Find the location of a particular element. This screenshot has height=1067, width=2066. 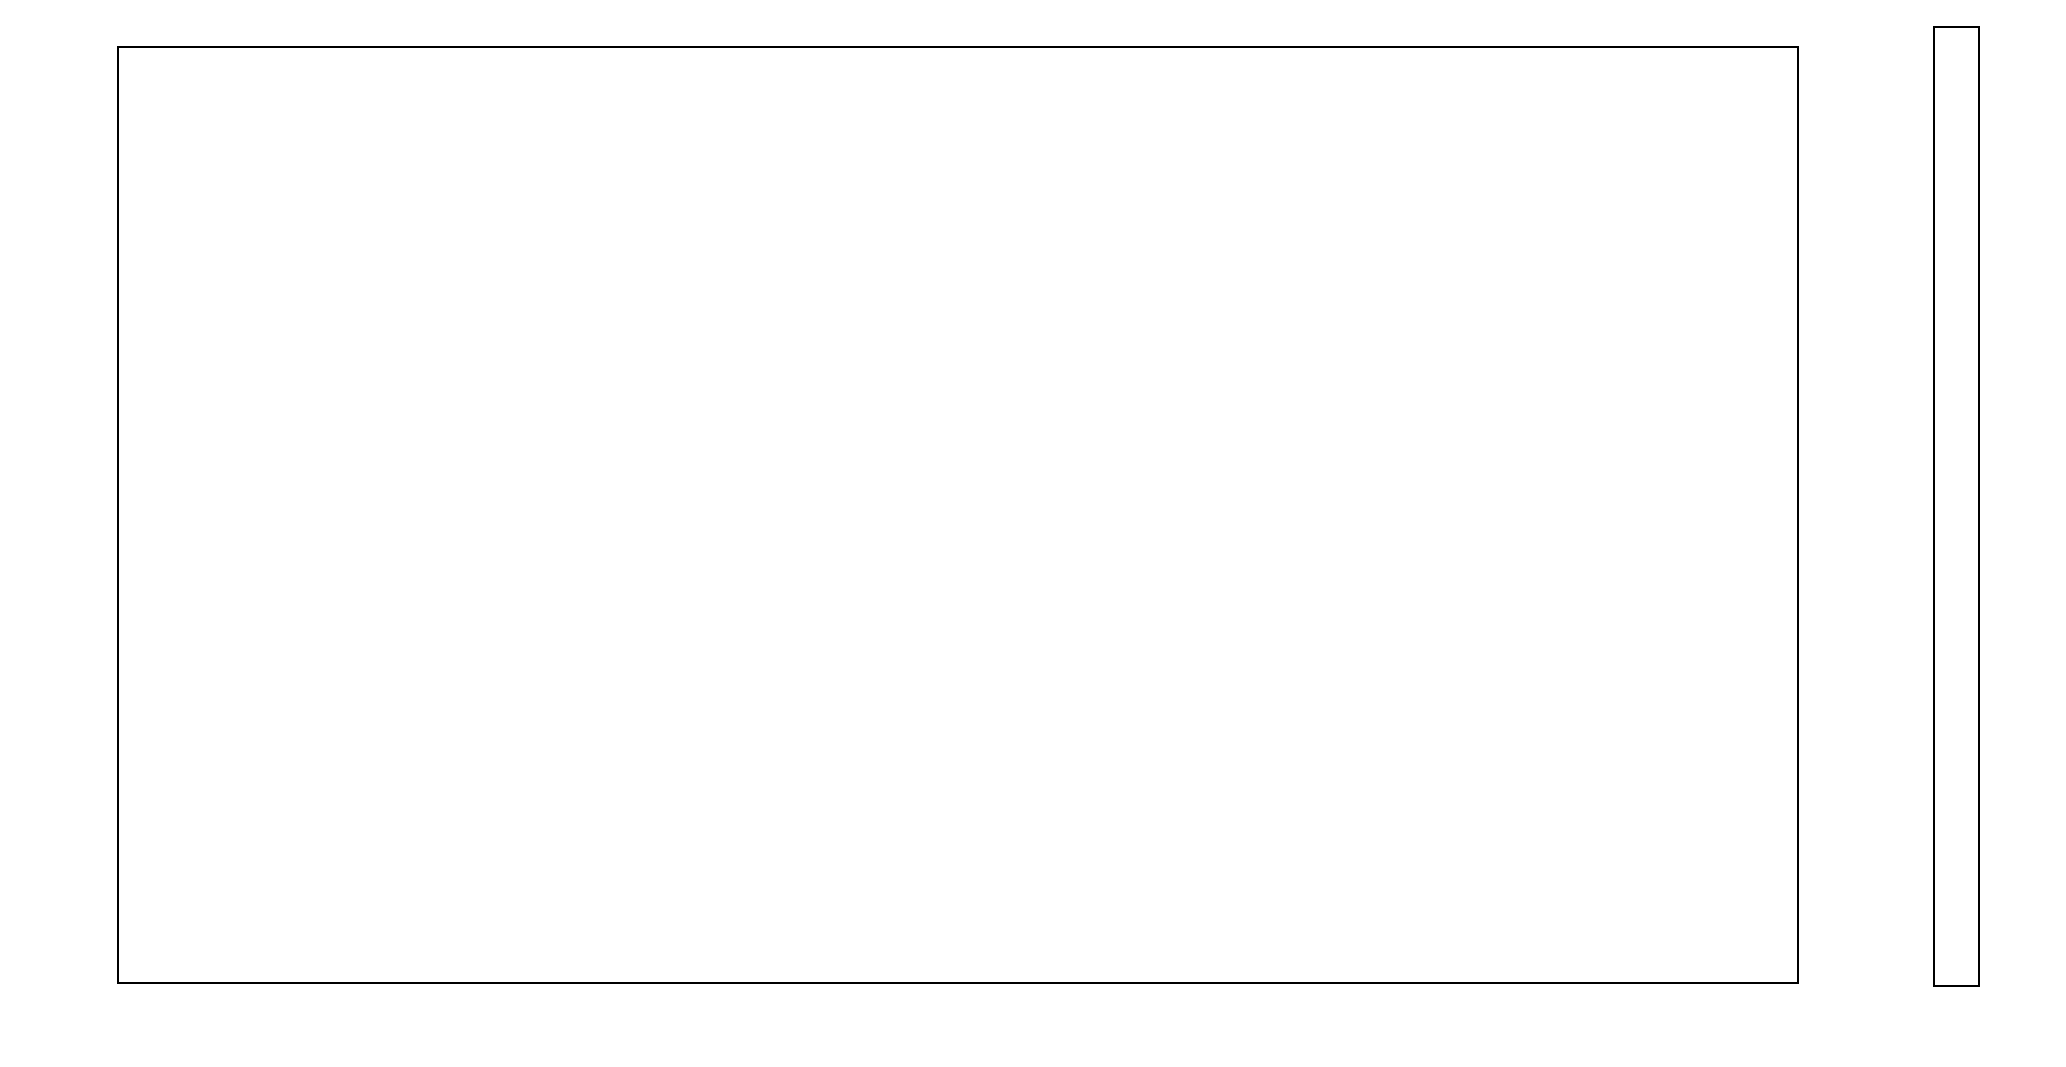

colorbar-gradient is located at coordinates (1956, 506).